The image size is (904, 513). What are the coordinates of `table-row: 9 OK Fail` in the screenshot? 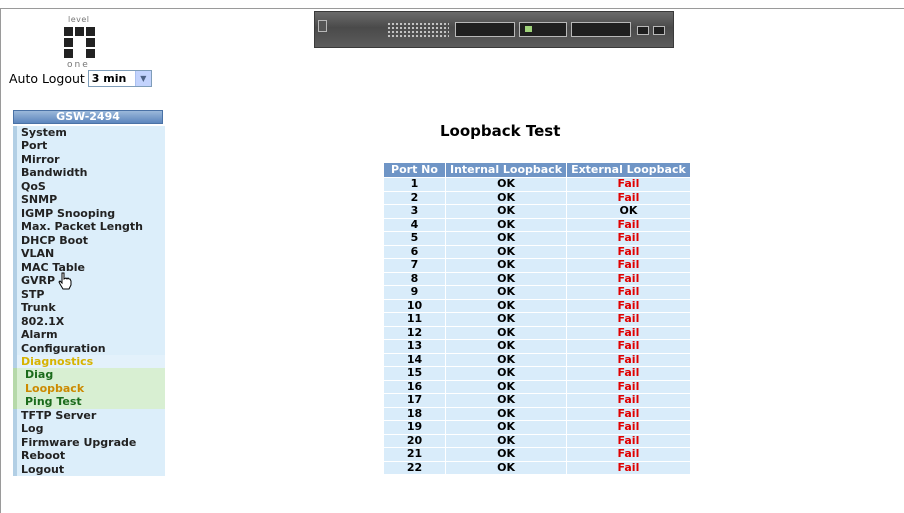 It's located at (537, 292).